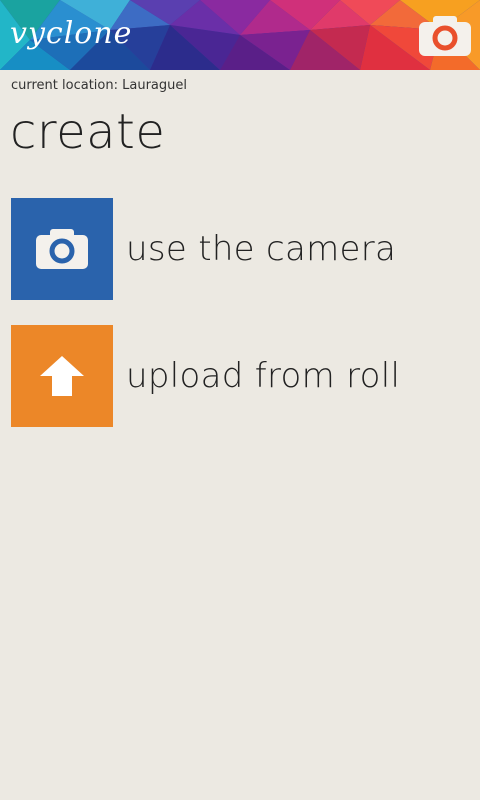  I want to click on use-camera-button: use the camera, so click(241, 249).